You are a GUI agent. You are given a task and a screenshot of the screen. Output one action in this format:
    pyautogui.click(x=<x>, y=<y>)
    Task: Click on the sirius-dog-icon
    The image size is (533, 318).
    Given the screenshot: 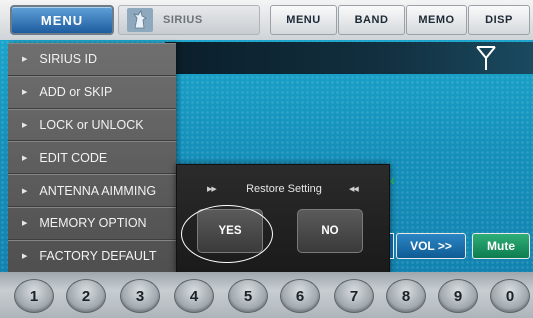 What is the action you would take?
    pyautogui.click(x=140, y=20)
    